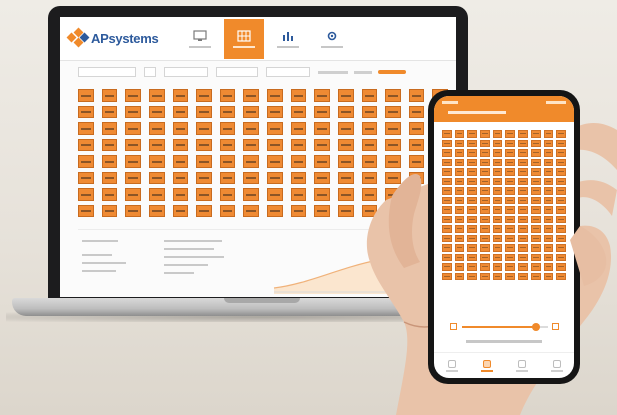 This screenshot has height=415, width=617. What do you see at coordinates (487, 365) in the screenshot?
I see `tab-module` at bounding box center [487, 365].